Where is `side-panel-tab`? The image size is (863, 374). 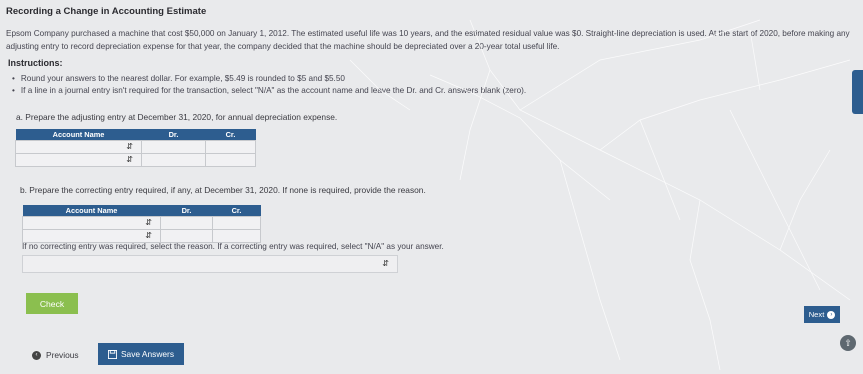
side-panel-tab is located at coordinates (857, 92).